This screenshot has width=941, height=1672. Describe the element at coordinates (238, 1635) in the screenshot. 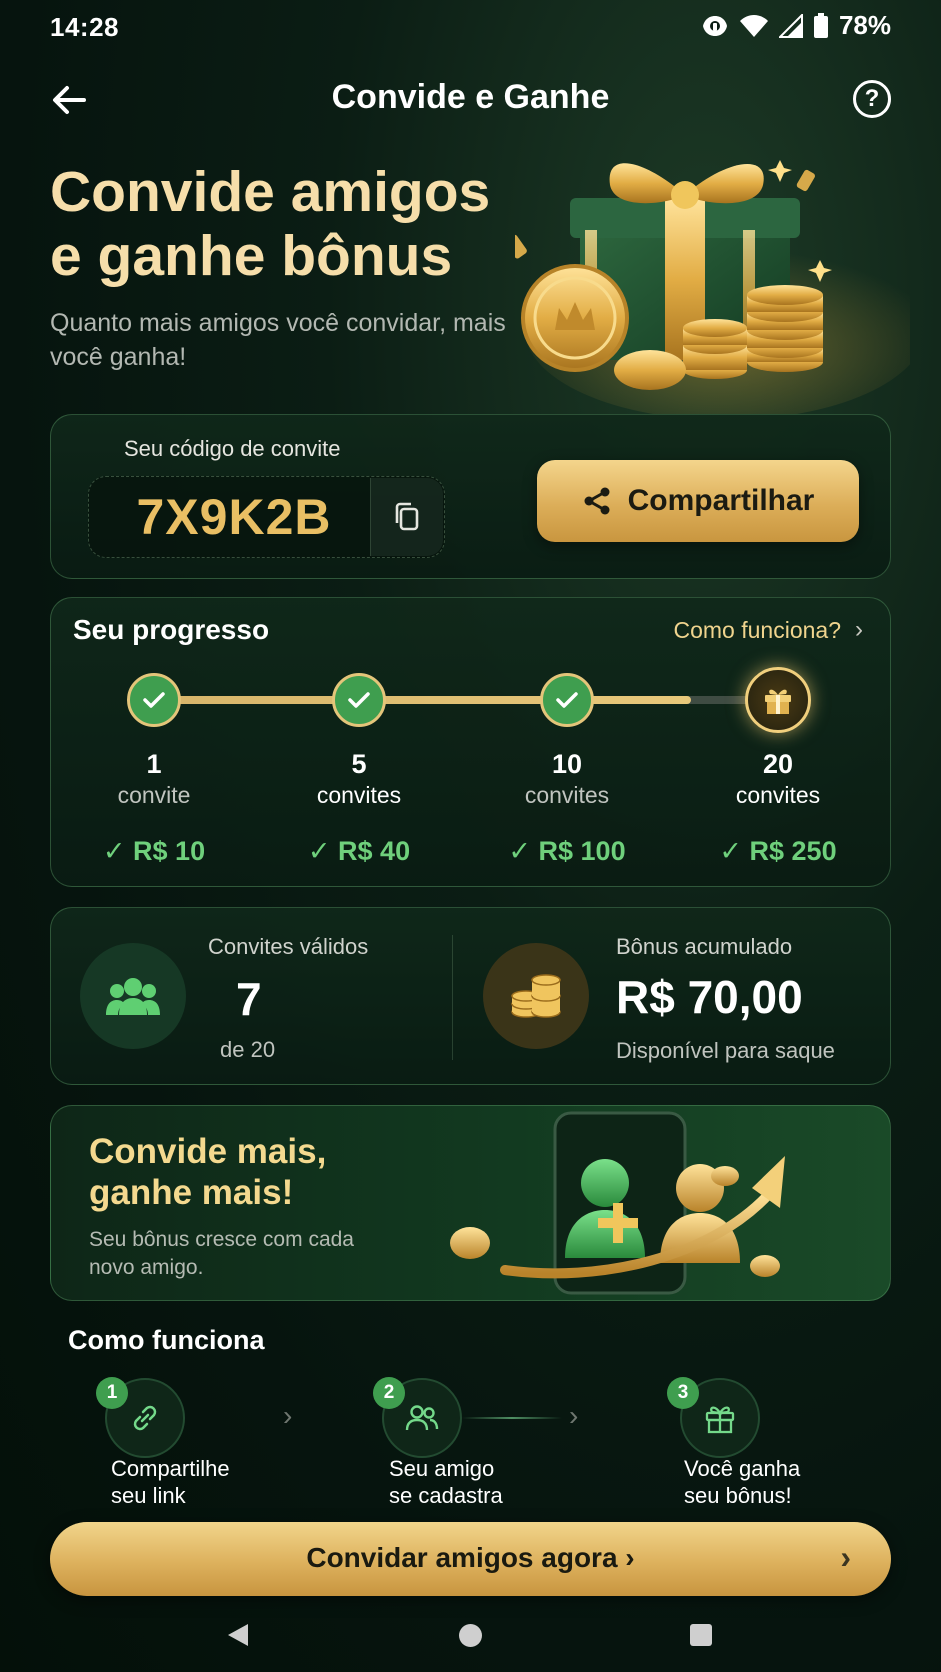

I see `nav-back-icon` at that location.